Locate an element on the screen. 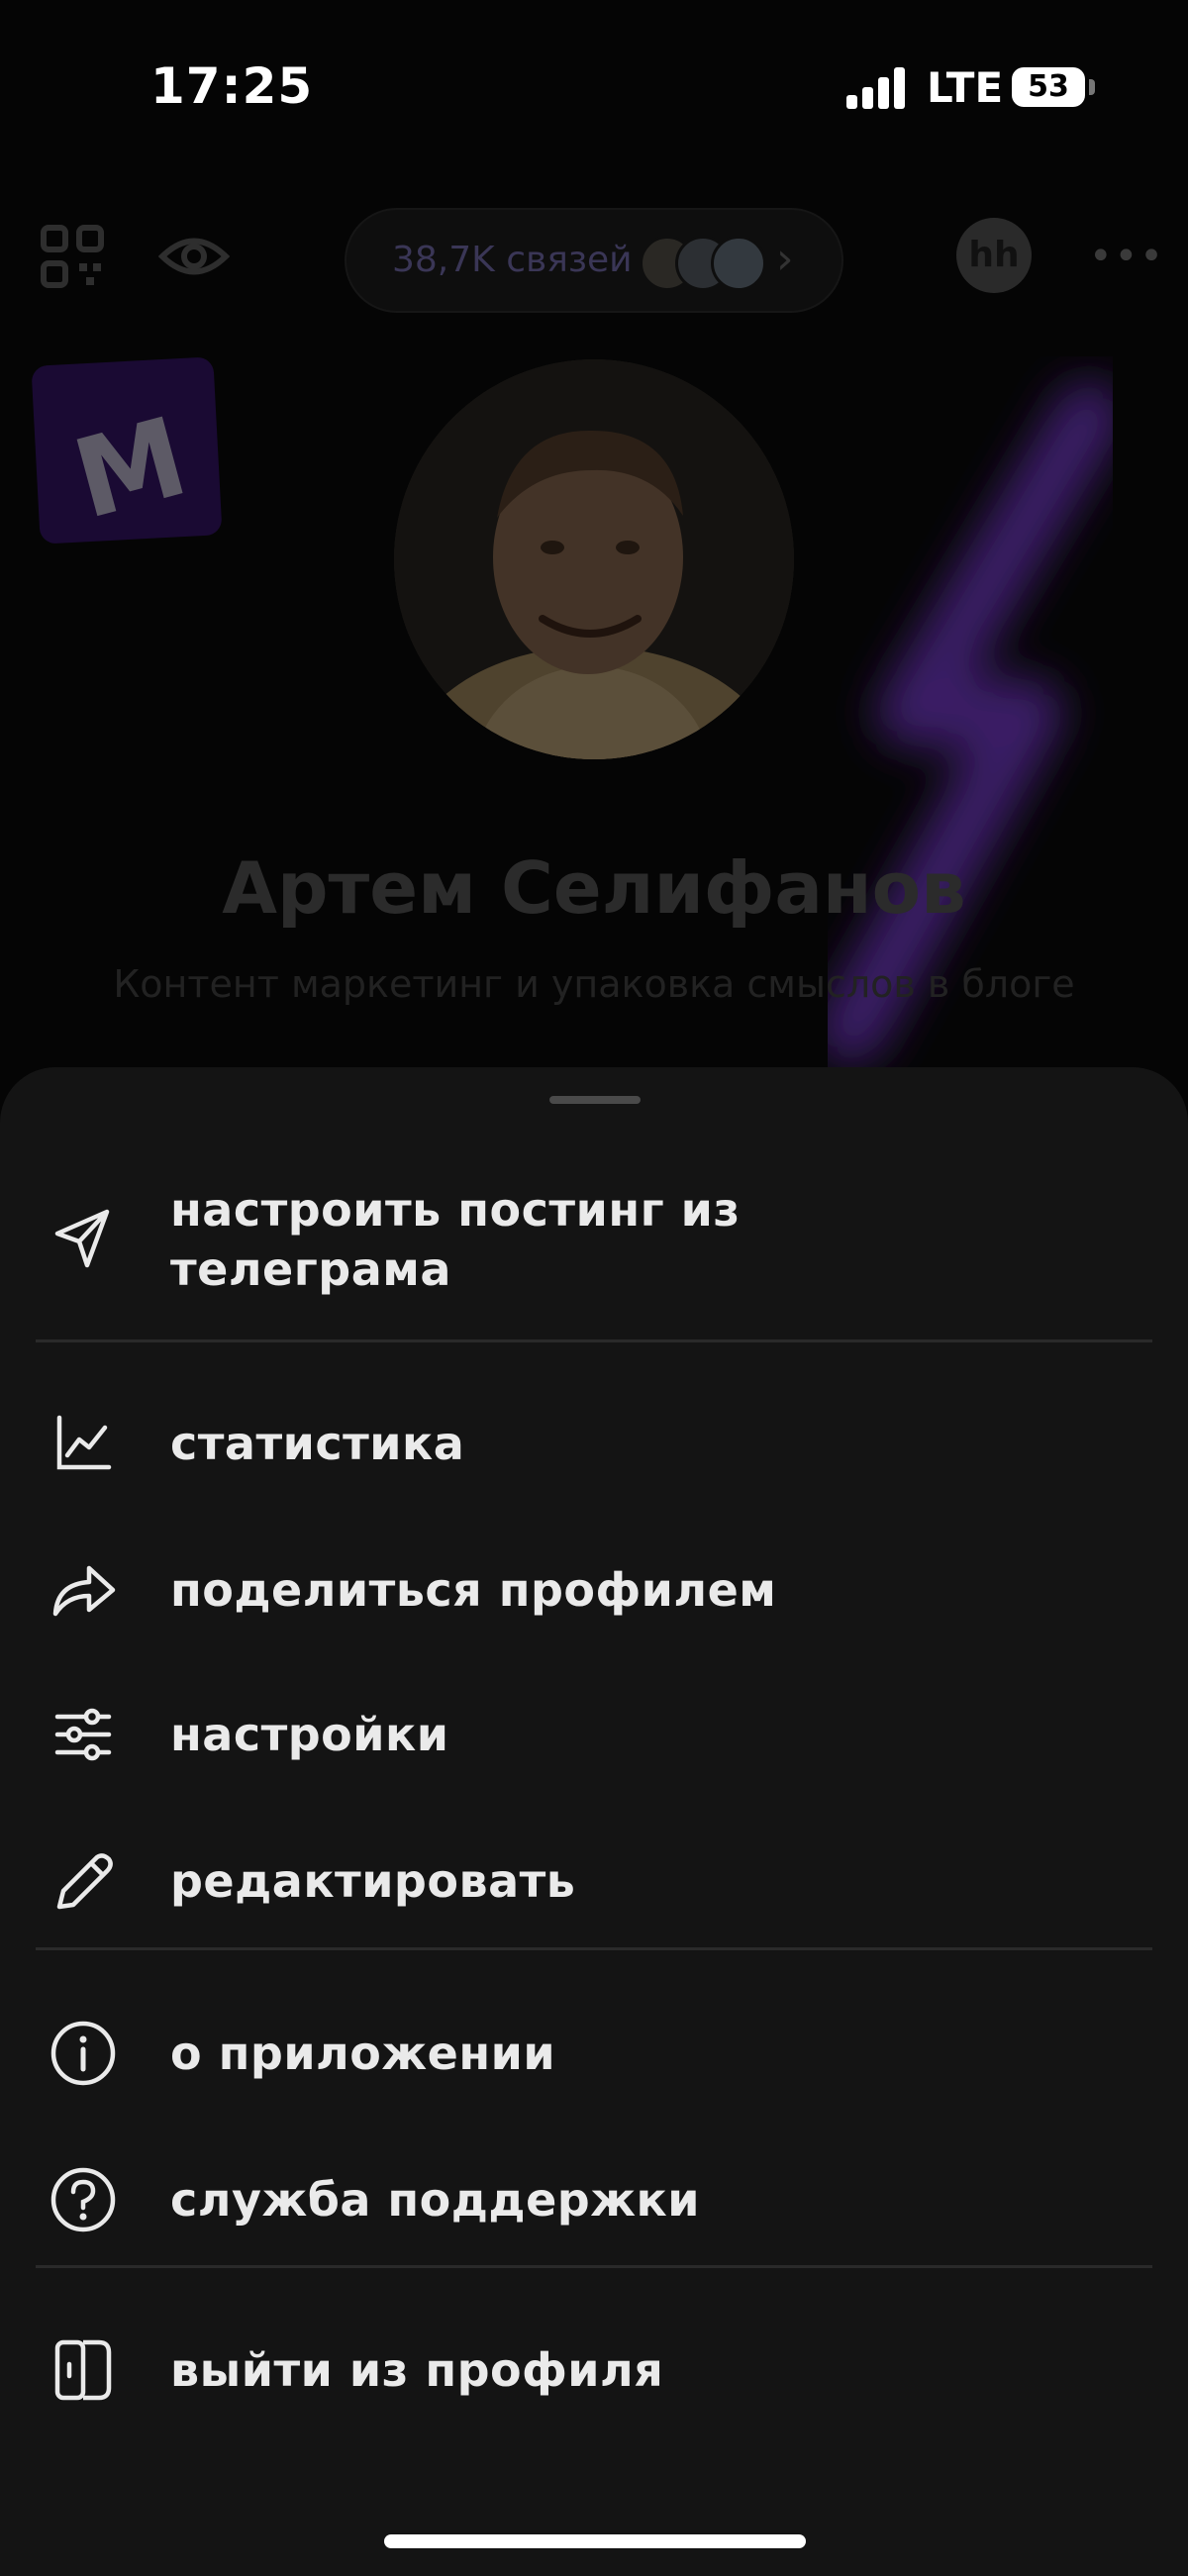 The width and height of the screenshot is (1188, 2576). menu-item-label: настроить постинг из телеграма is located at coordinates (455, 1240).